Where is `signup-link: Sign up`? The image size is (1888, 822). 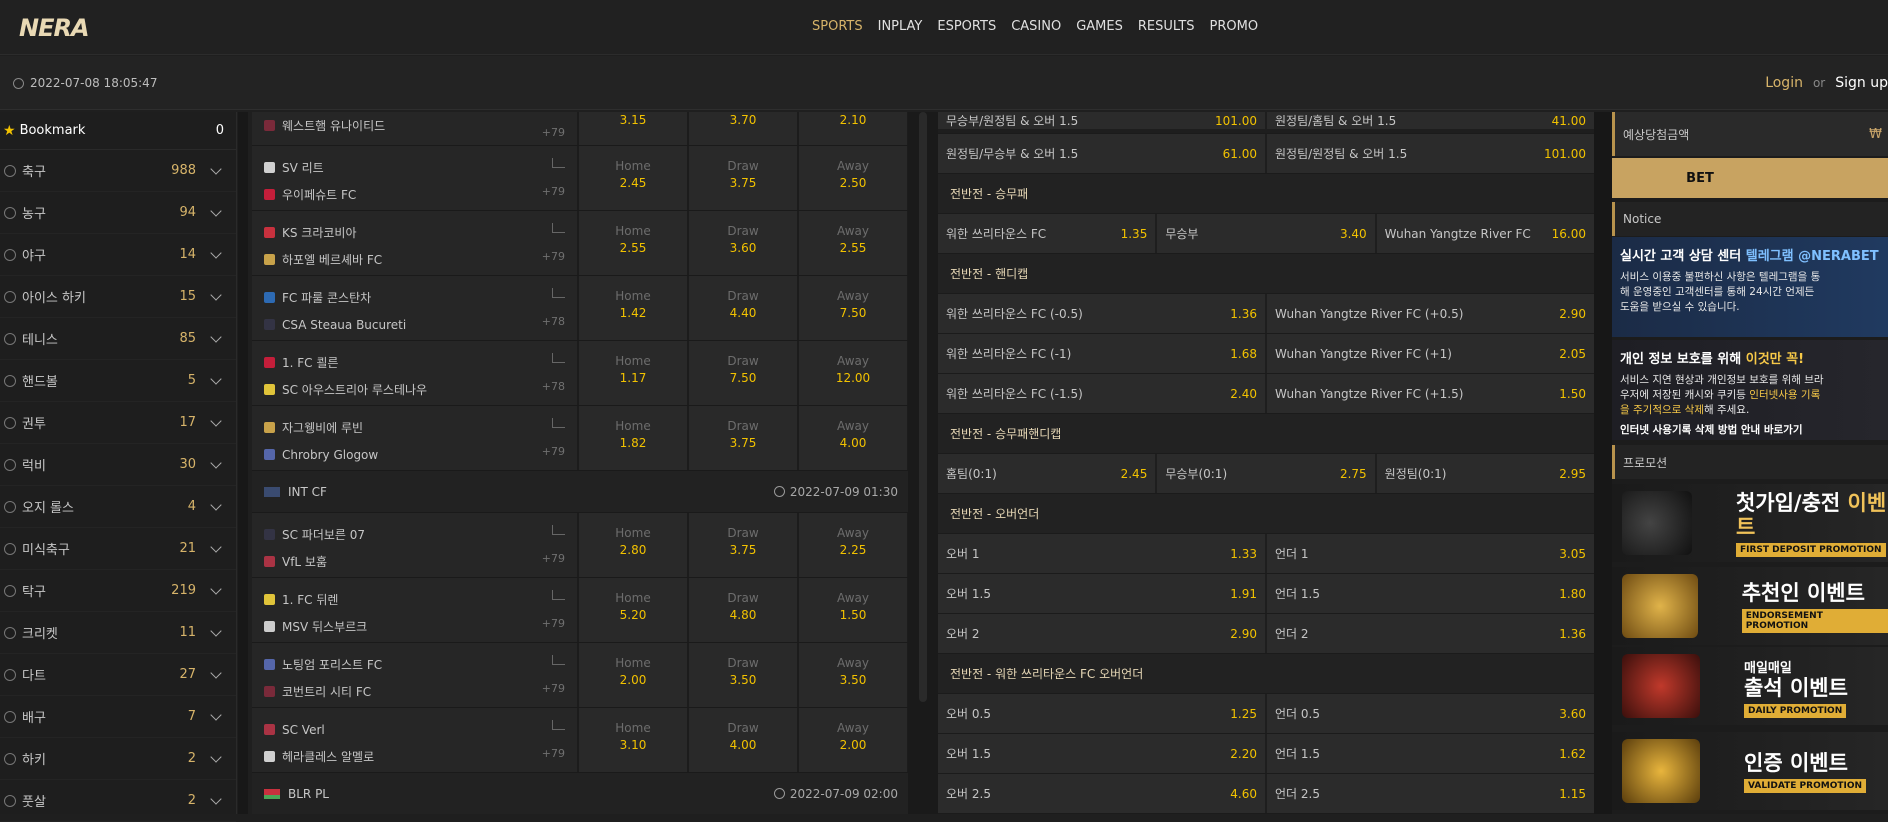
signup-link: Sign up is located at coordinates (1861, 83).